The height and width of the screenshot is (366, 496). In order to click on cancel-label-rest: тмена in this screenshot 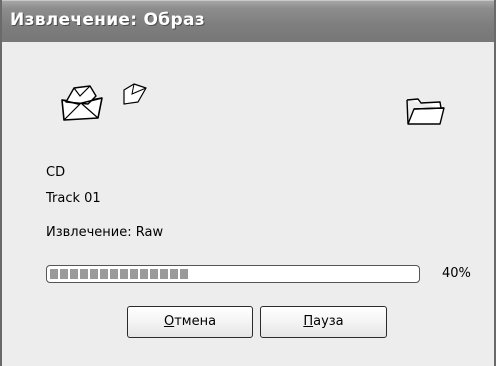, I will do `click(195, 321)`.